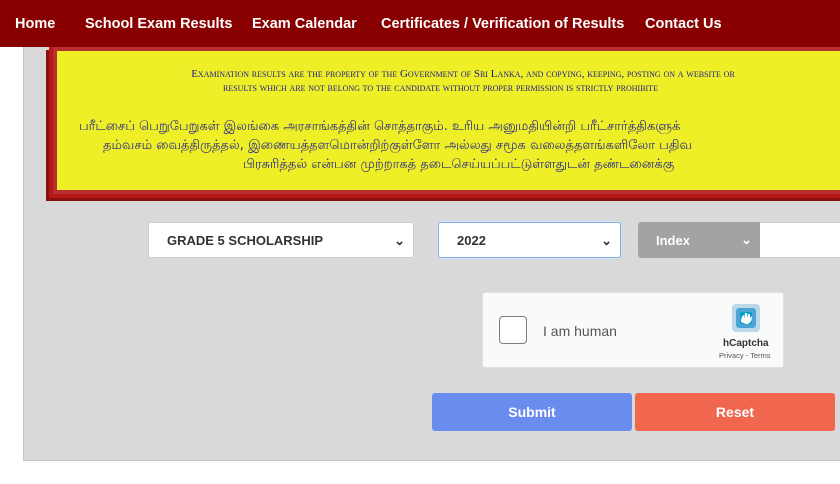 The width and height of the screenshot is (840, 484). What do you see at coordinates (699, 240) in the screenshot?
I see `index-type-select: Index ⌄` at bounding box center [699, 240].